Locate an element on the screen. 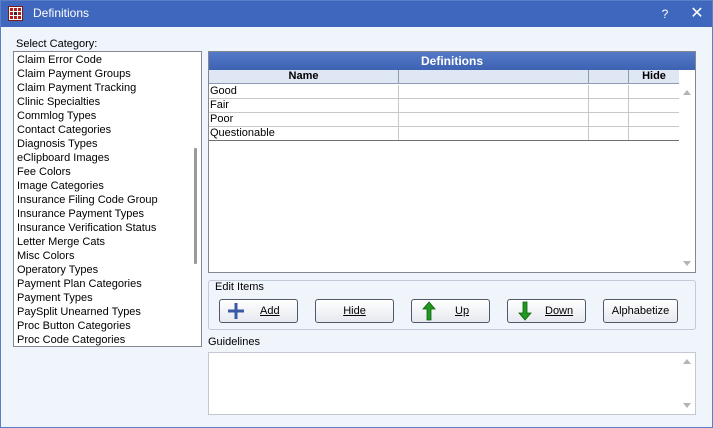  category-item: PaySplit Unearned Types is located at coordinates (102, 312).